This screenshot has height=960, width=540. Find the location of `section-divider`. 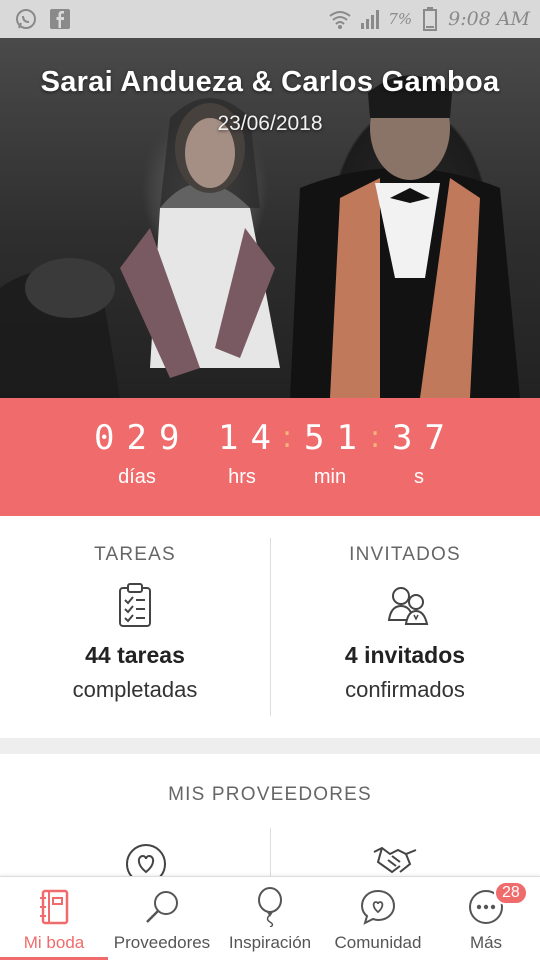

section-divider is located at coordinates (270, 746).